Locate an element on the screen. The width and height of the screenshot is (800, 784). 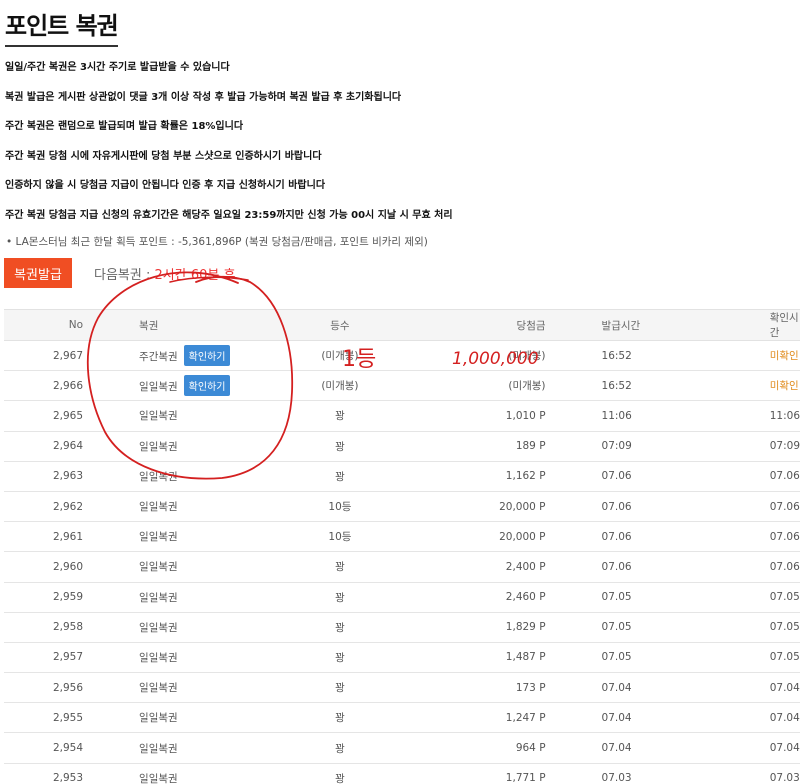
row-no: 2,953 is located at coordinates (68, 778).